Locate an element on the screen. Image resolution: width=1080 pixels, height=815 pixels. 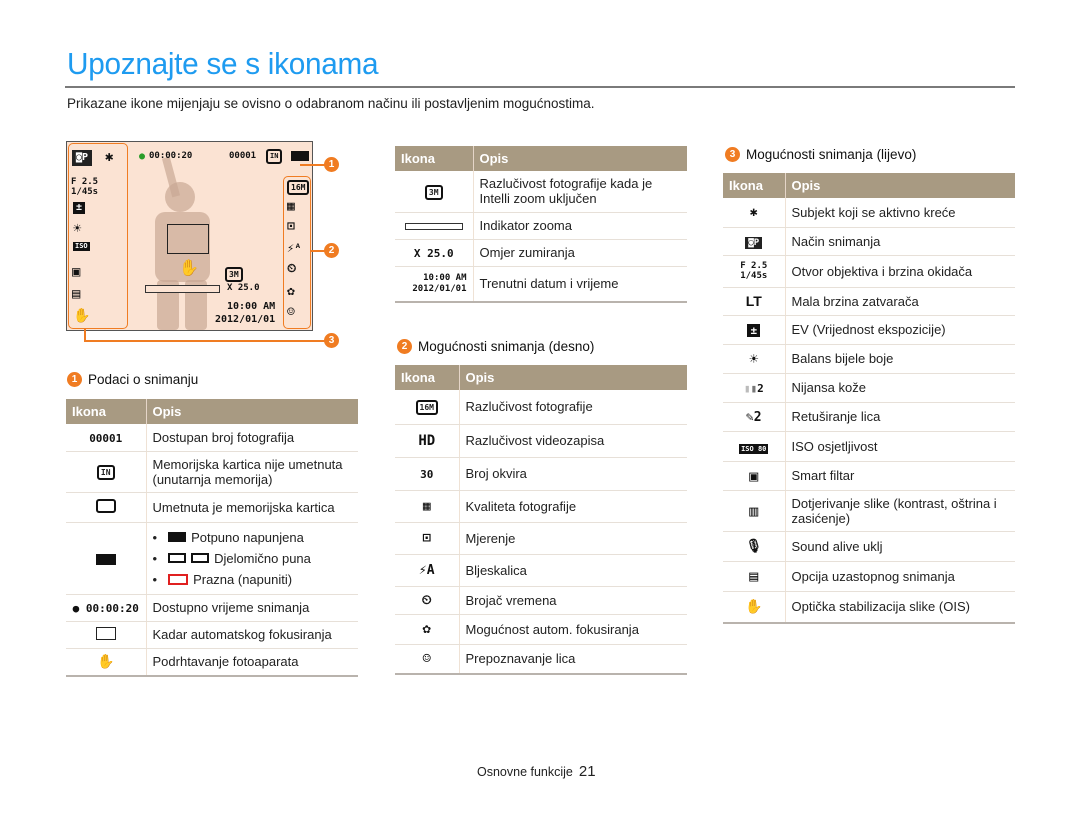
bullet-text: Prazna (napuniti) is located at coordinates (243, 579).